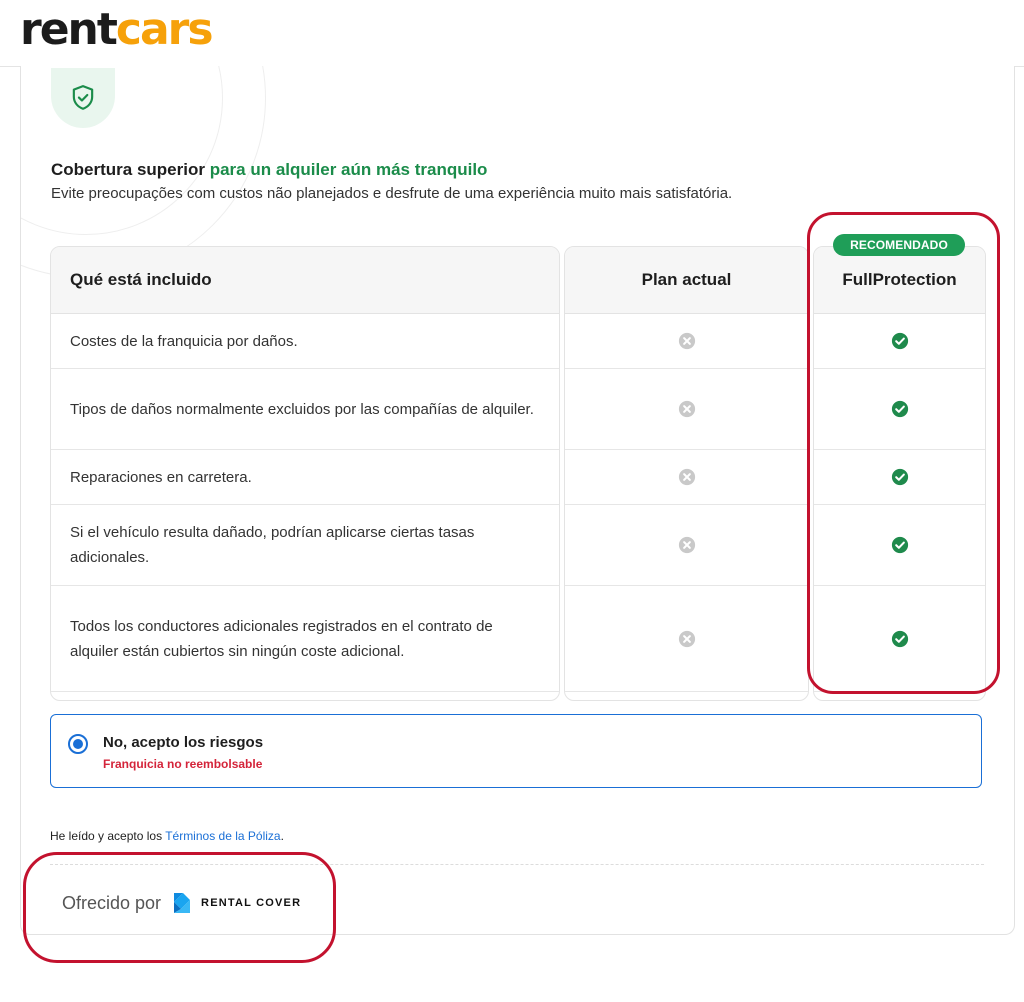 The image size is (1024, 1002). I want to click on header-current-plan: Plan actual, so click(686, 280).